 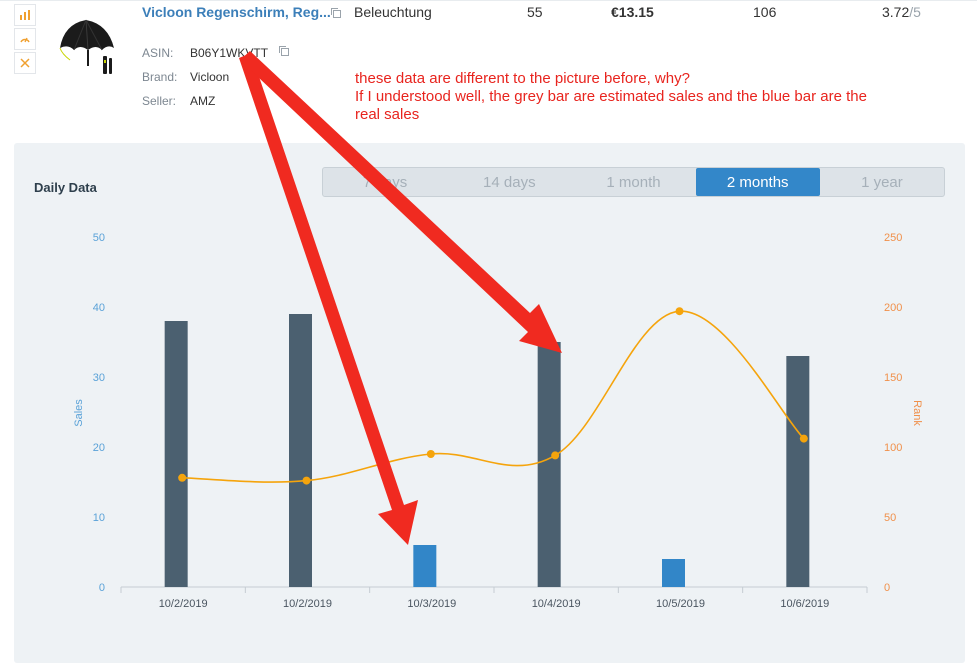 What do you see at coordinates (431, 604) in the screenshot?
I see `x-tick-label: 10/3/2019` at bounding box center [431, 604].